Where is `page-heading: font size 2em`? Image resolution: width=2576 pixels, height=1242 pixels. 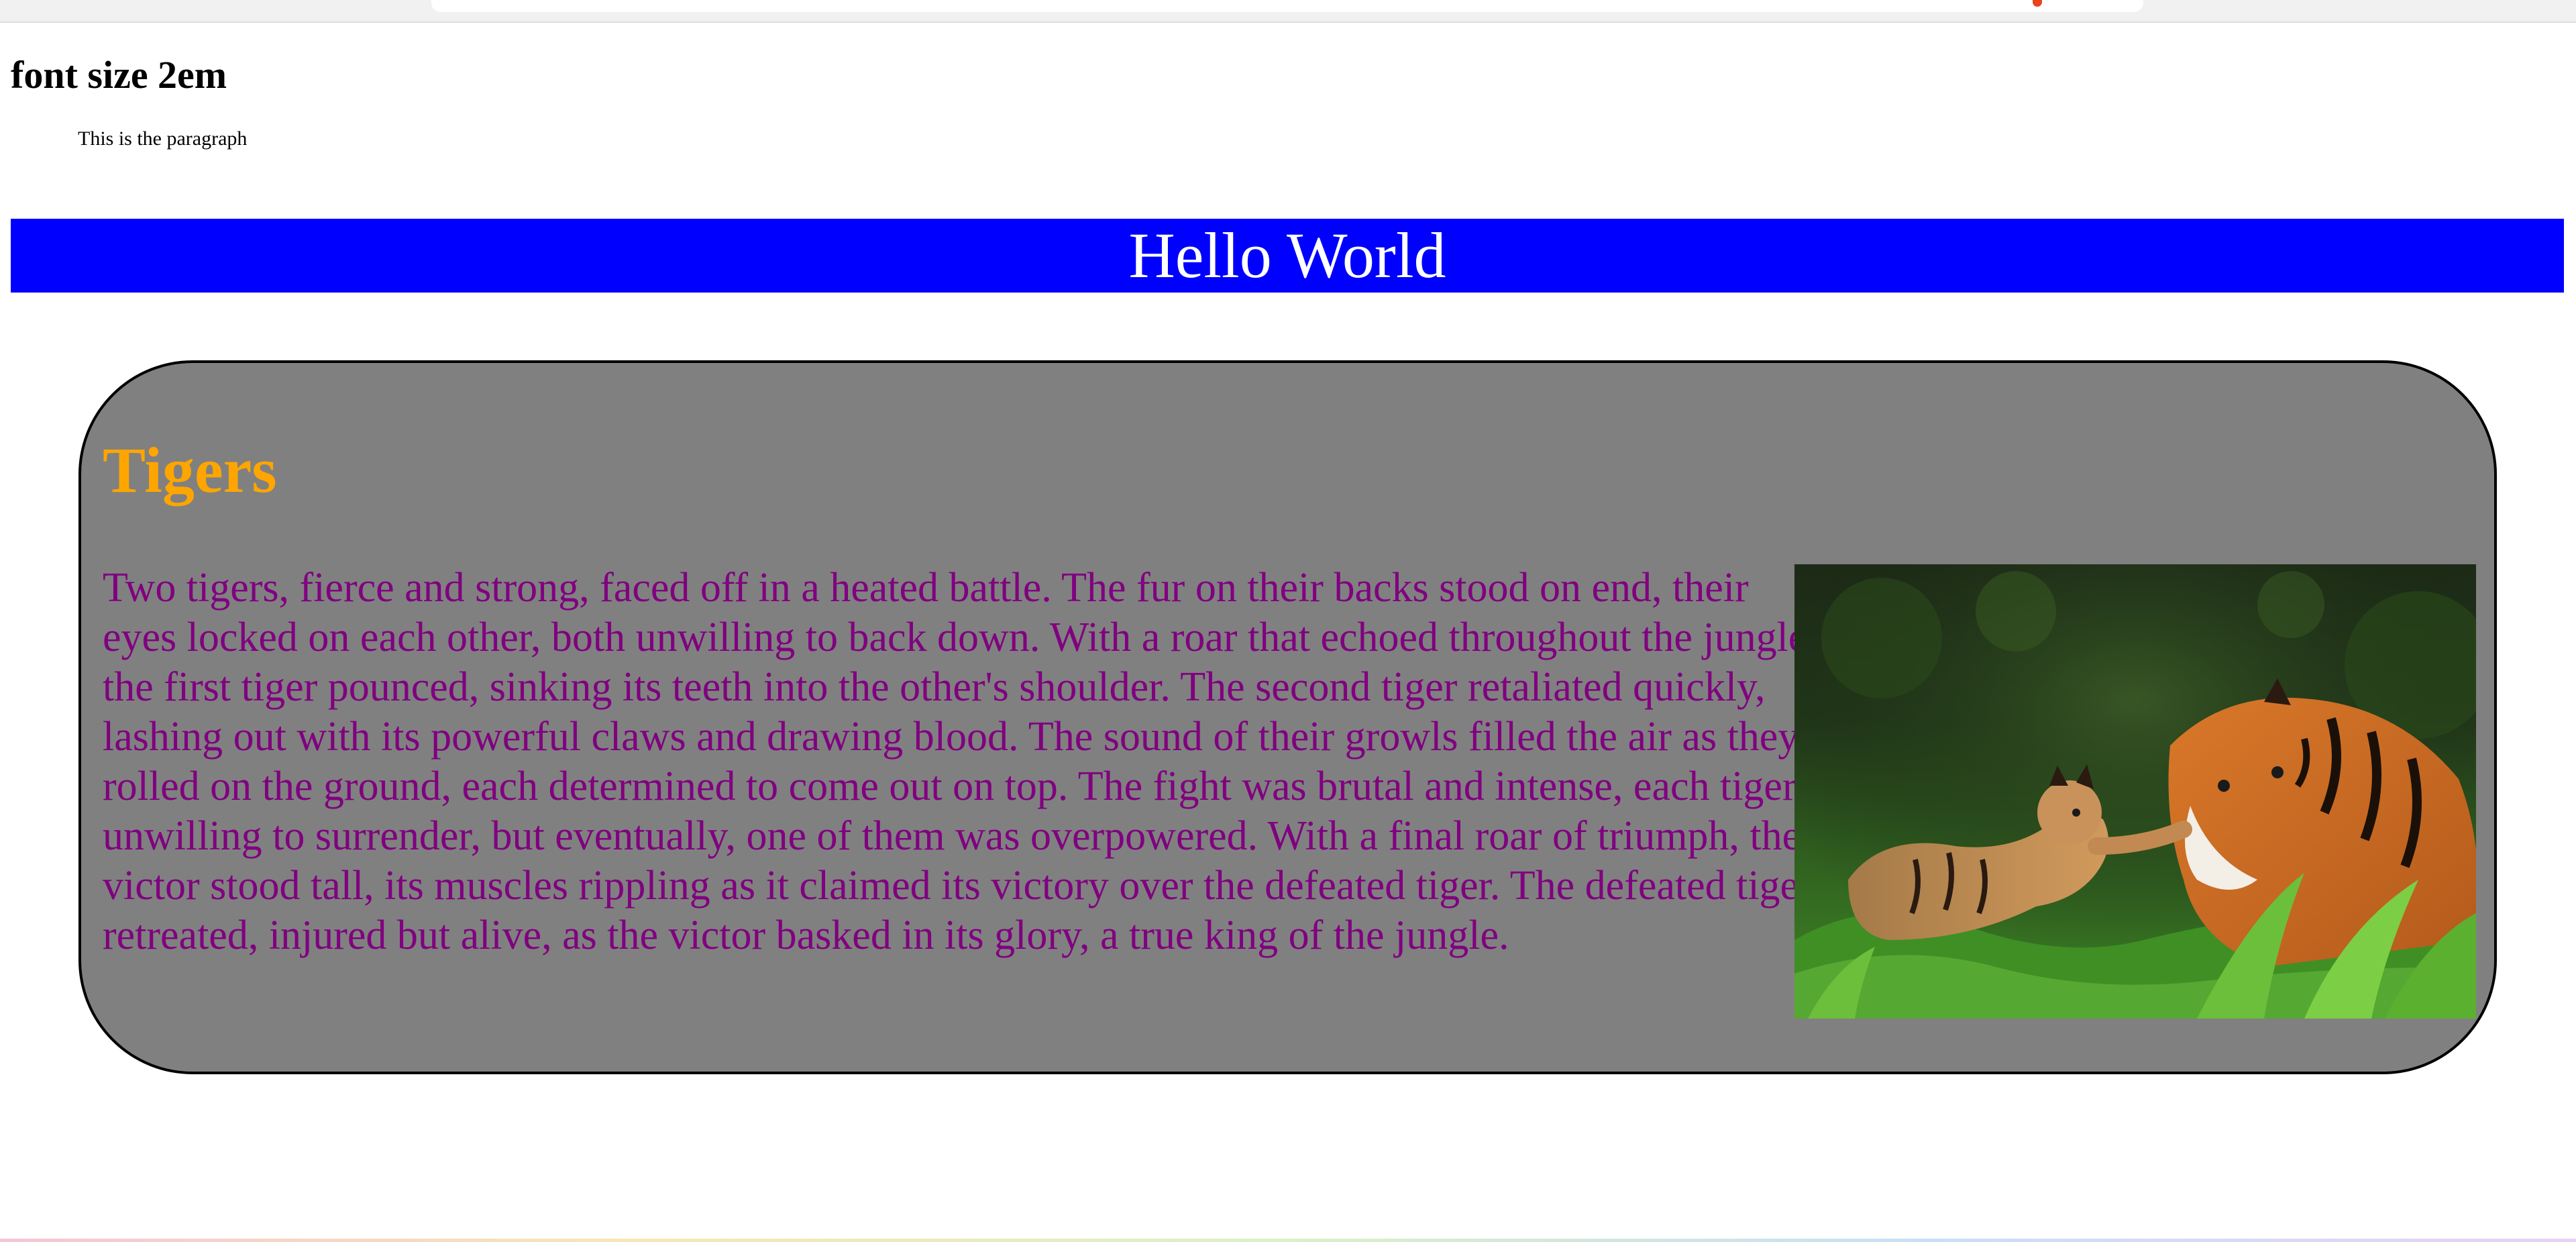
page-heading: font size 2em is located at coordinates (119, 75).